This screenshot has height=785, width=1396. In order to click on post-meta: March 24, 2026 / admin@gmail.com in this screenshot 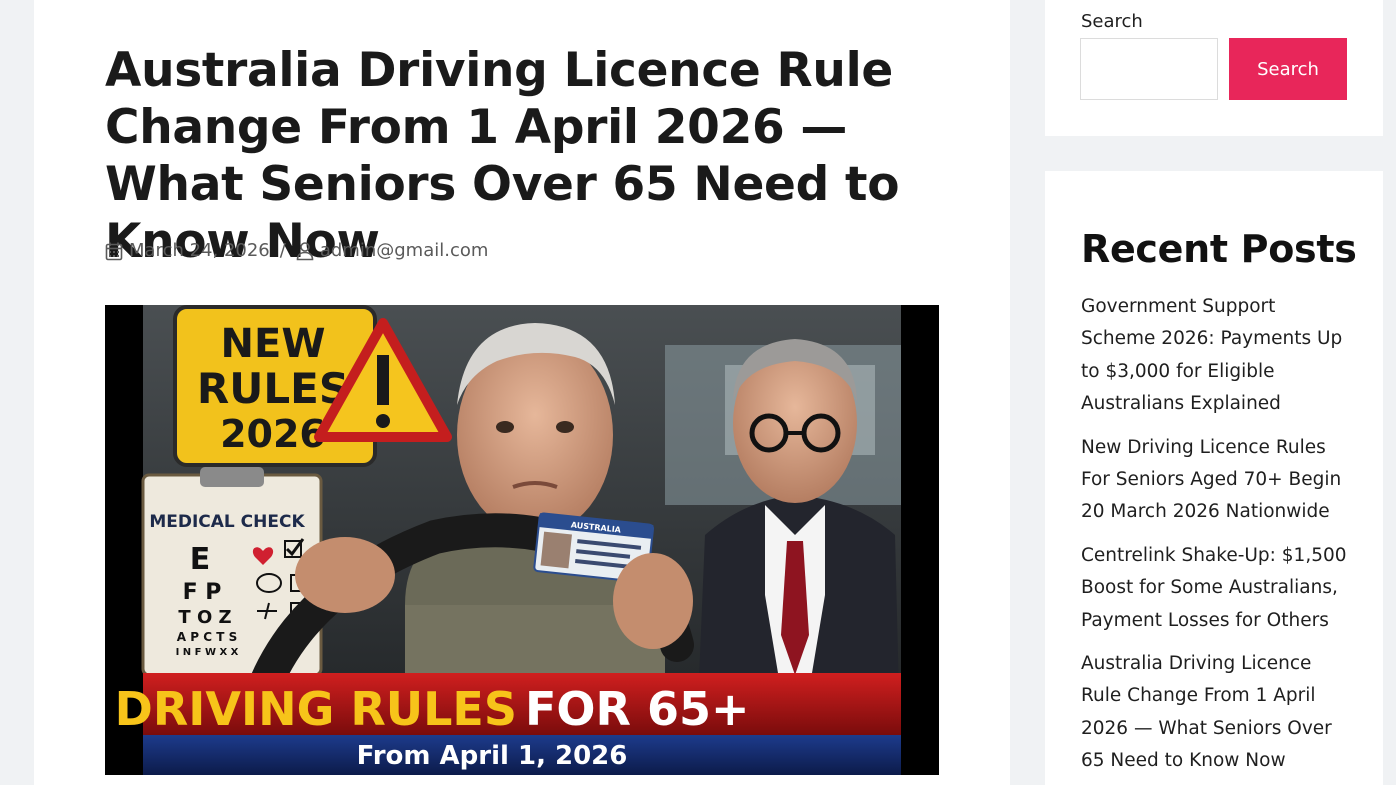, I will do `click(296, 250)`.